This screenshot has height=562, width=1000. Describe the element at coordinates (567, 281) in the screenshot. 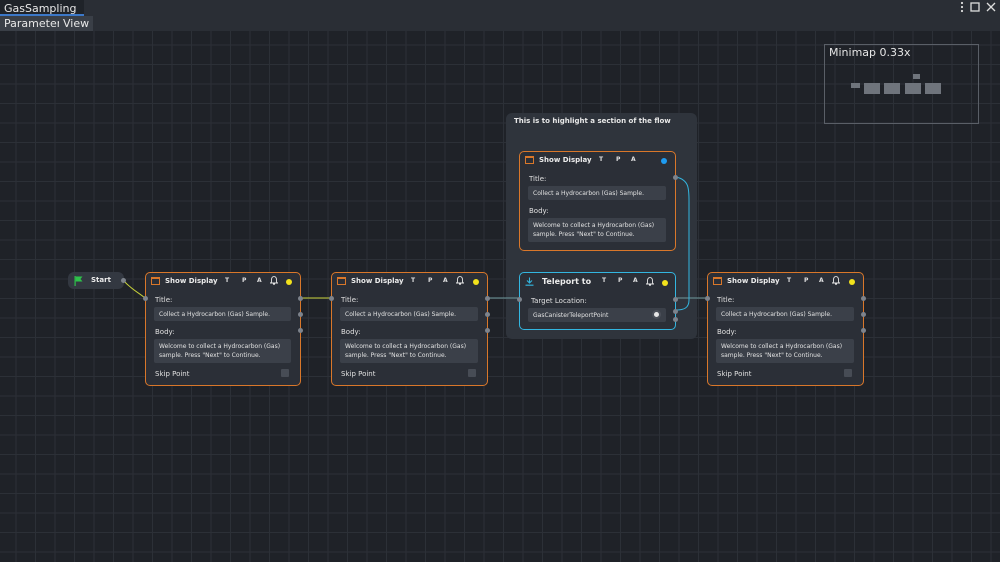

I see `node-title: Teleport to` at that location.